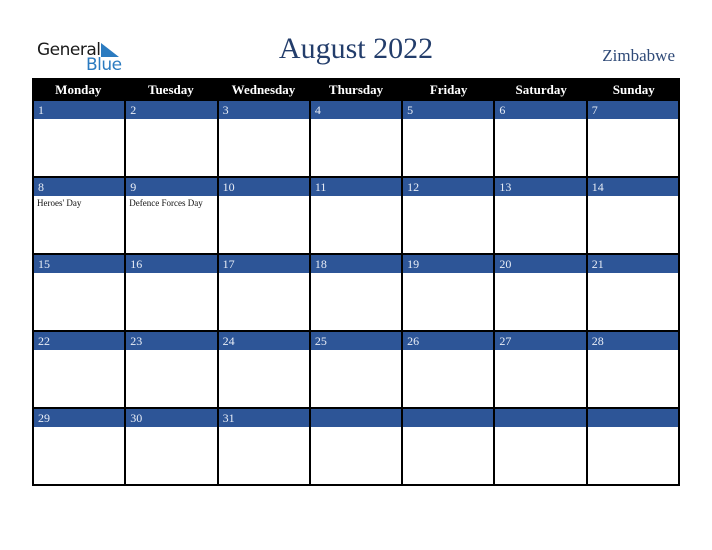  I want to click on day-cell: 17, so click(262, 293).